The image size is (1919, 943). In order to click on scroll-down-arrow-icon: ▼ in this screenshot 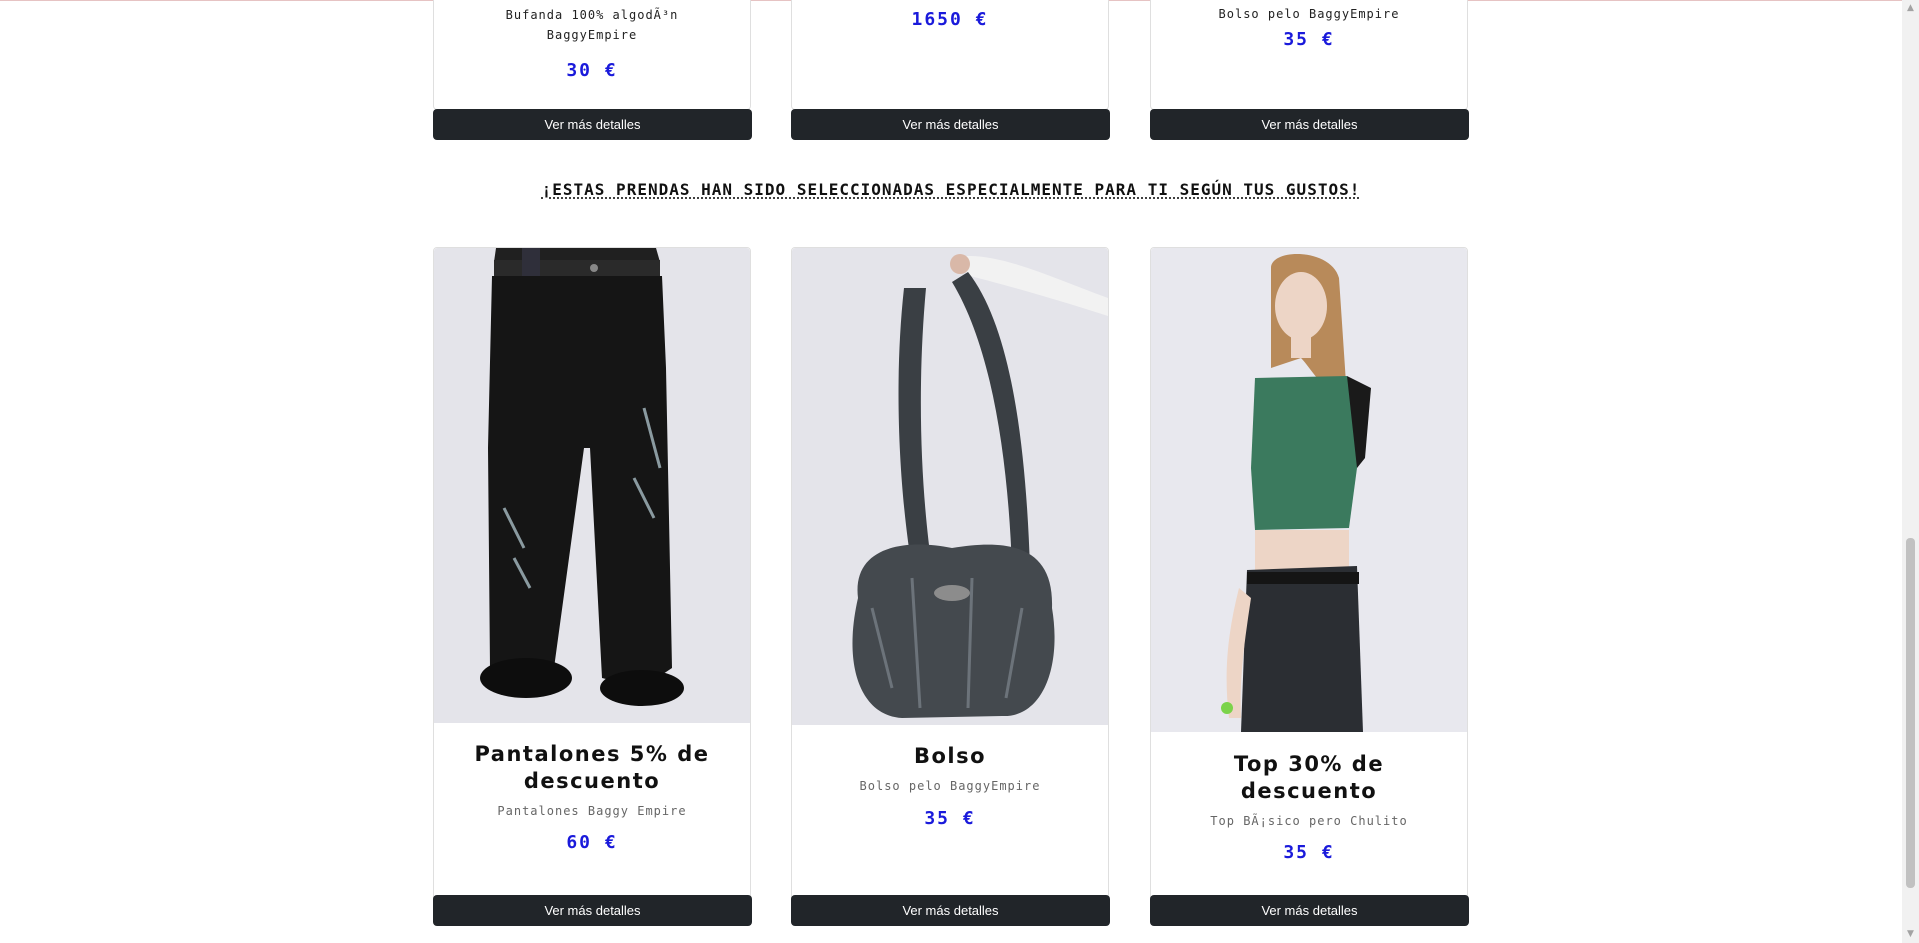, I will do `click(1910, 934)`.